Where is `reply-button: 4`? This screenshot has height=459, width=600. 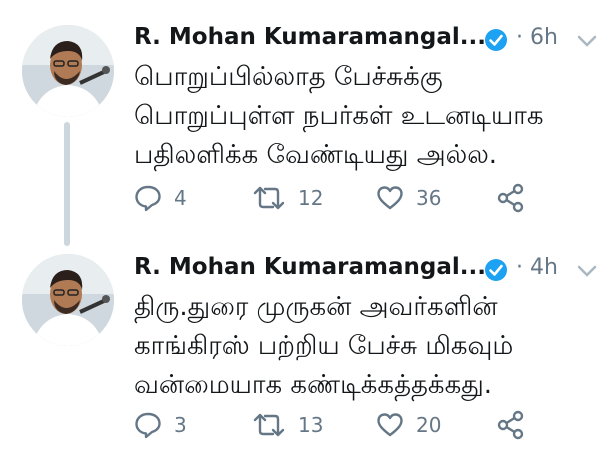 reply-button: 4 is located at coordinates (160, 198).